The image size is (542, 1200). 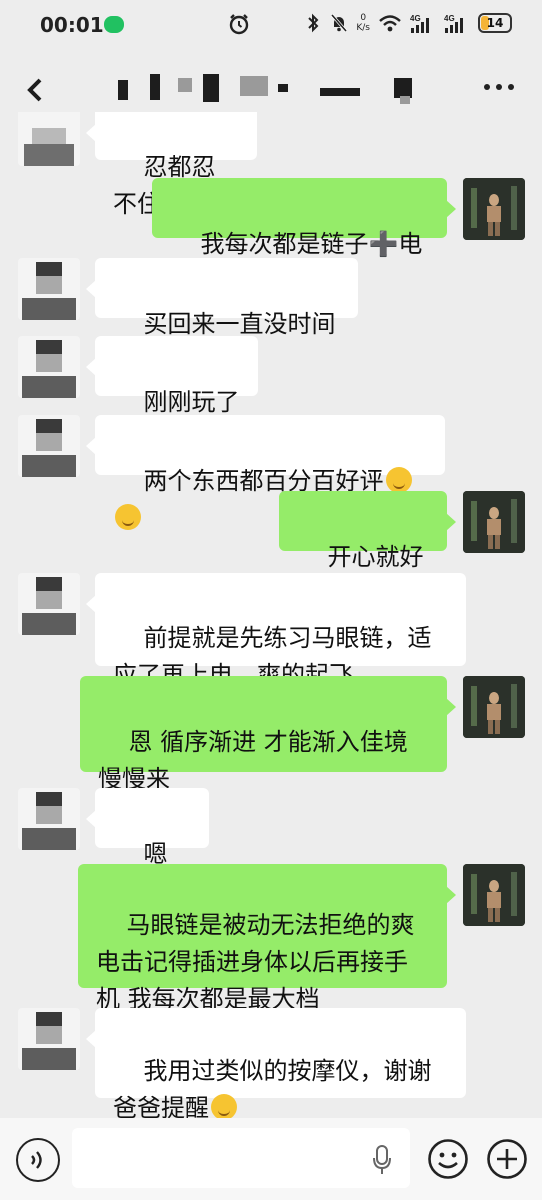 What do you see at coordinates (171, 165) in the screenshot?
I see `message-bubble-received: 忍都忍不住` at bounding box center [171, 165].